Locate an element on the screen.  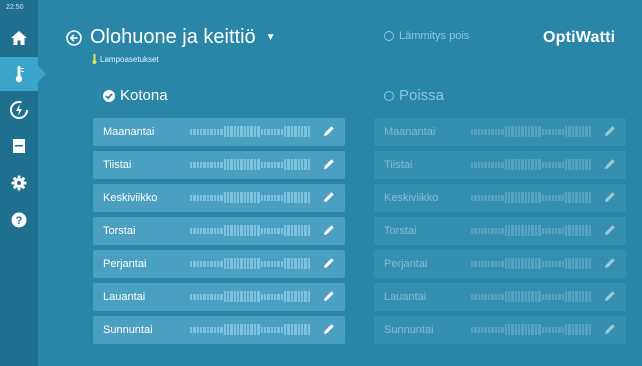
home-icon is located at coordinates (19, 38).